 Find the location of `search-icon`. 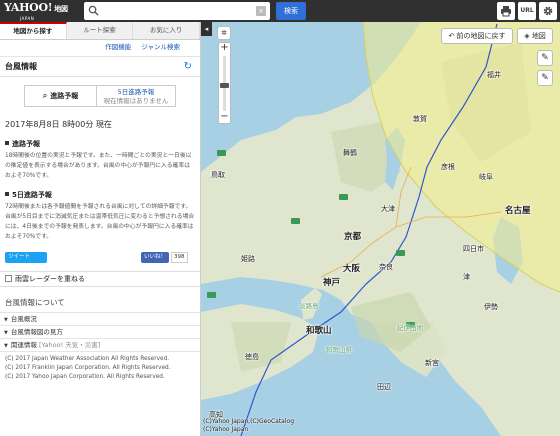

search-icon is located at coordinates (93, 10).